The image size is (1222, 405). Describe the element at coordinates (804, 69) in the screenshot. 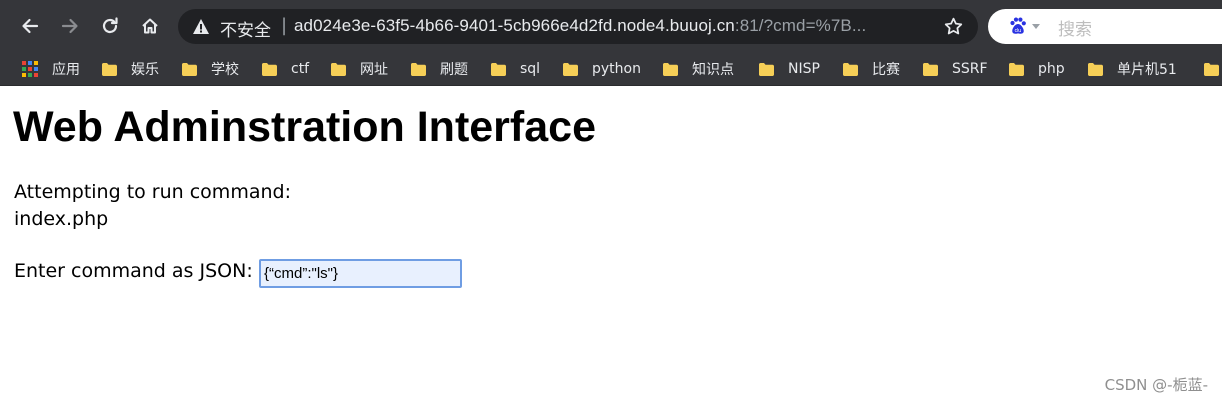

I see `bookmark-label: NISP` at that location.